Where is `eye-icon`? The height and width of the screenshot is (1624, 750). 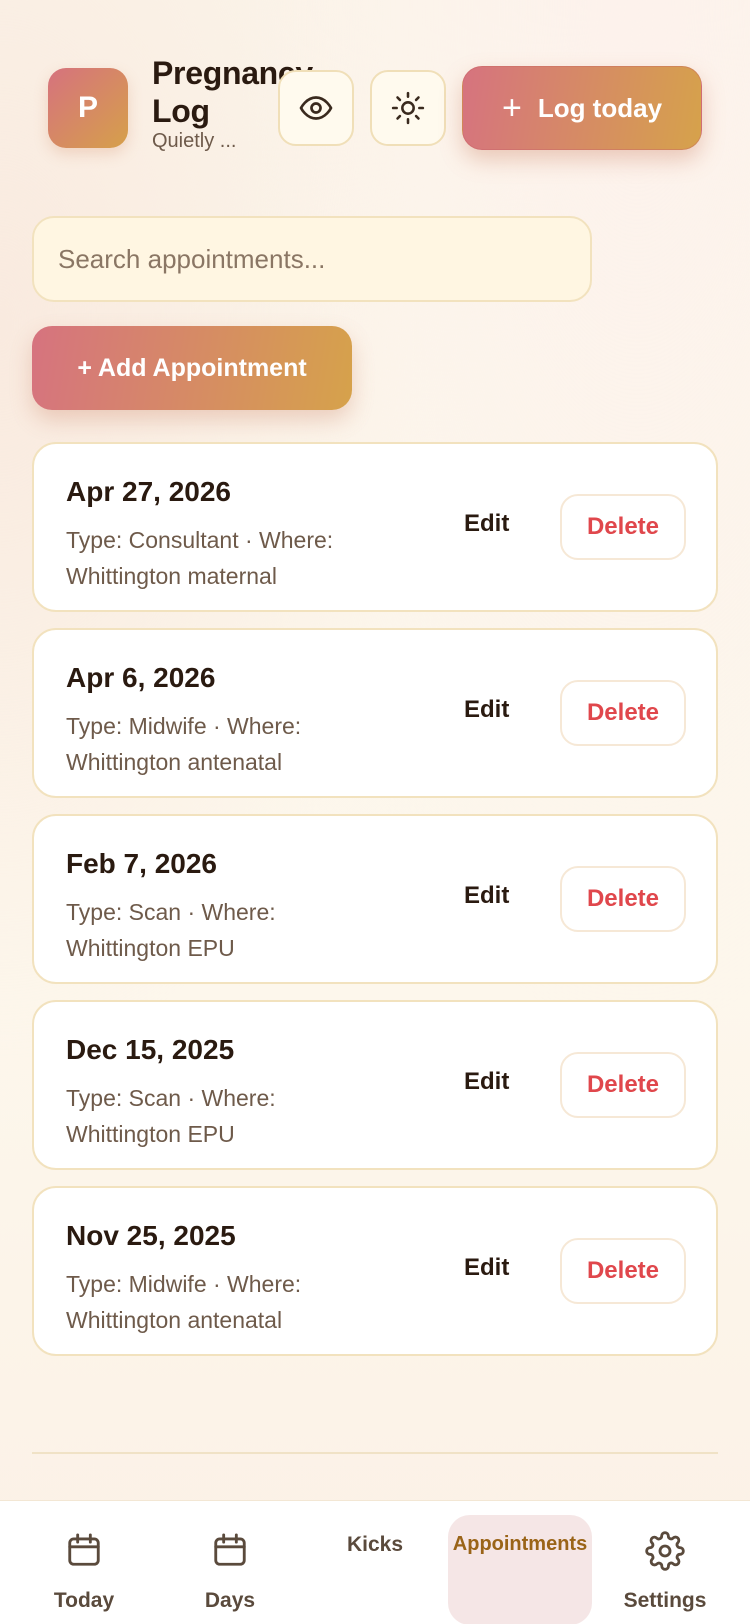 eye-icon is located at coordinates (316, 108).